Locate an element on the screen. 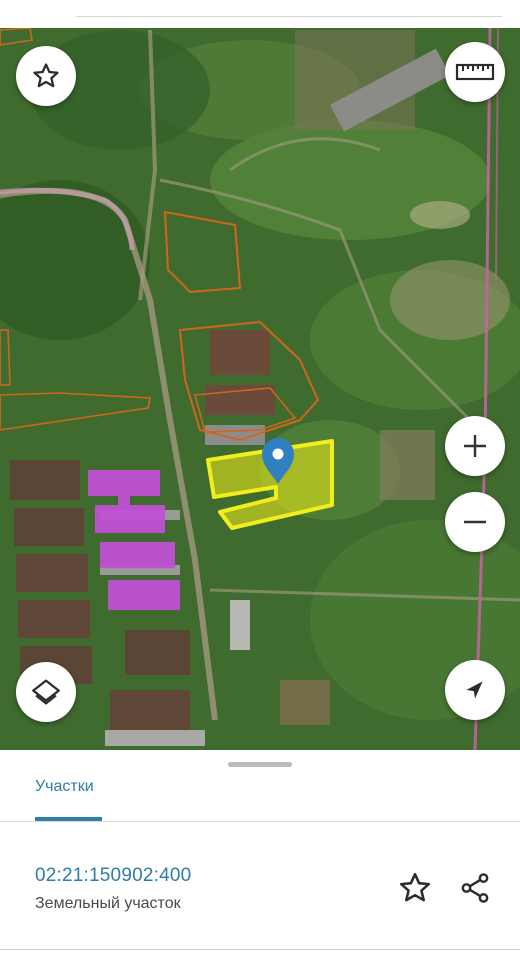 This screenshot has height=960, width=520. zoom-out-button is located at coordinates (475, 522).